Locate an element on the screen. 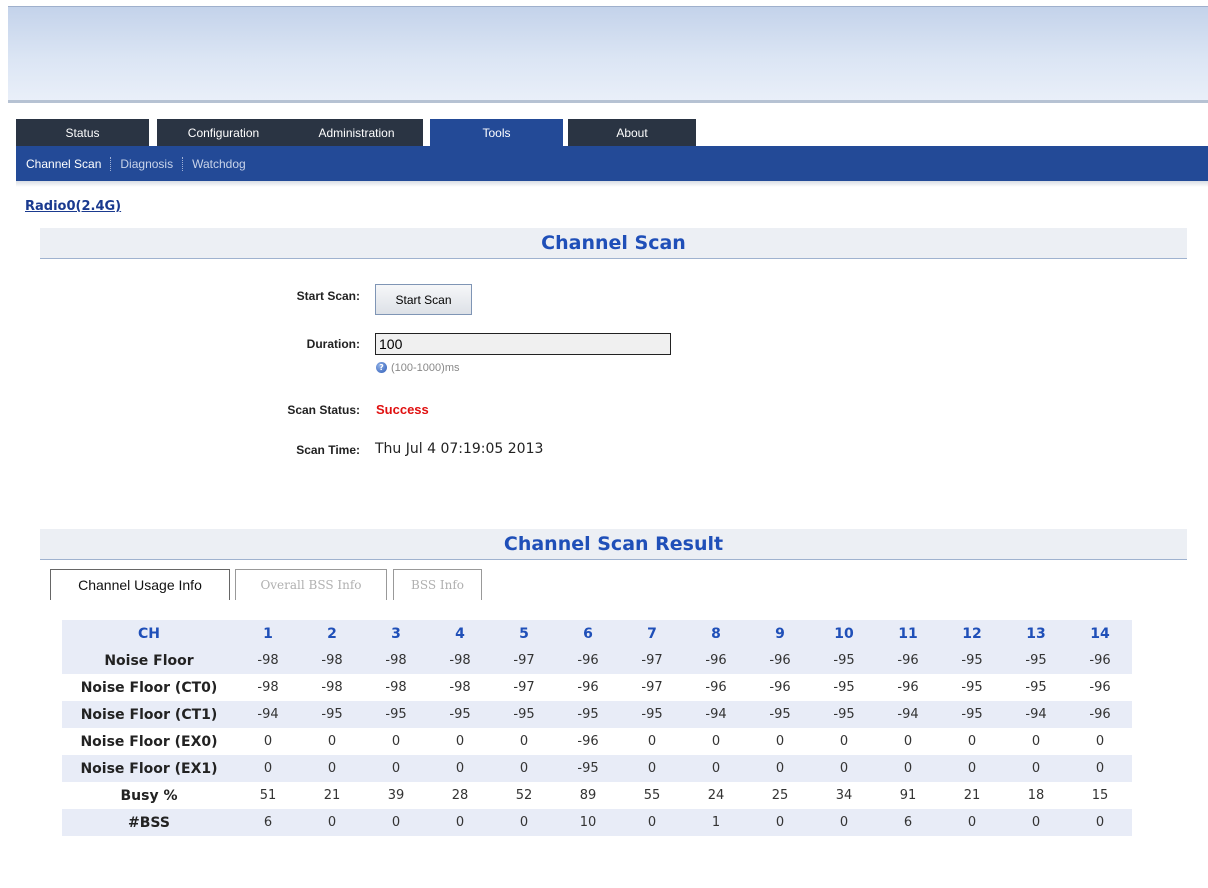 Image resolution: width=1208 pixels, height=888 pixels. column-header: 3 is located at coordinates (396, 633).